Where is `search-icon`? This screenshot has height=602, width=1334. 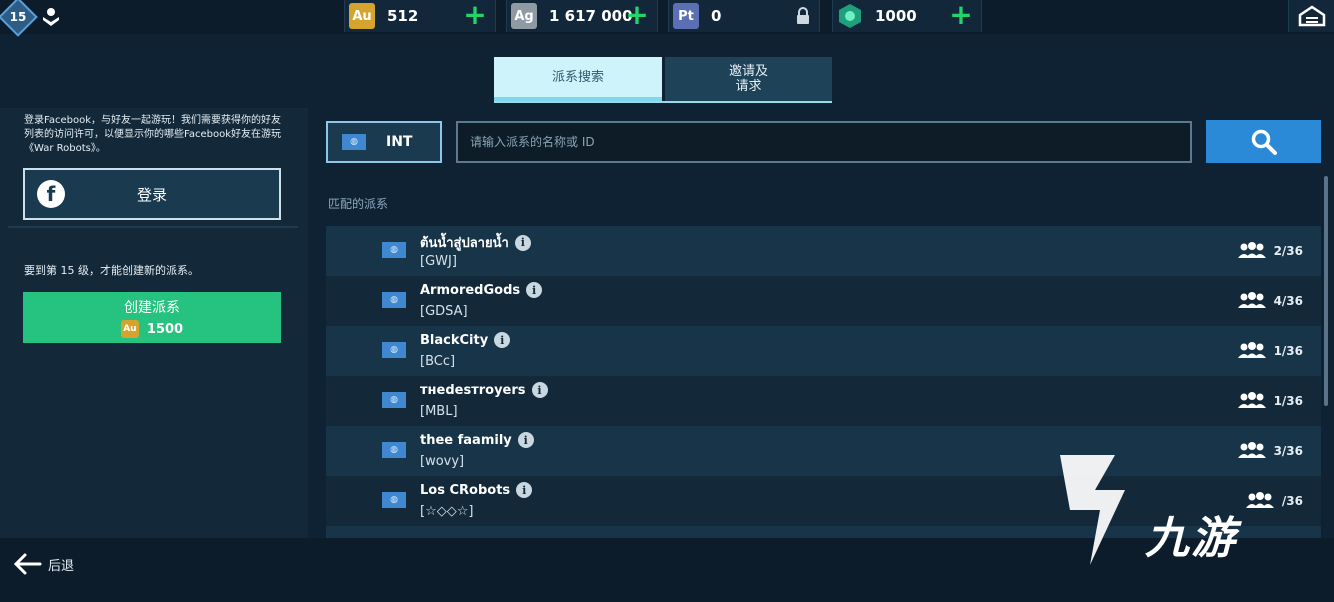 search-icon is located at coordinates (1264, 142).